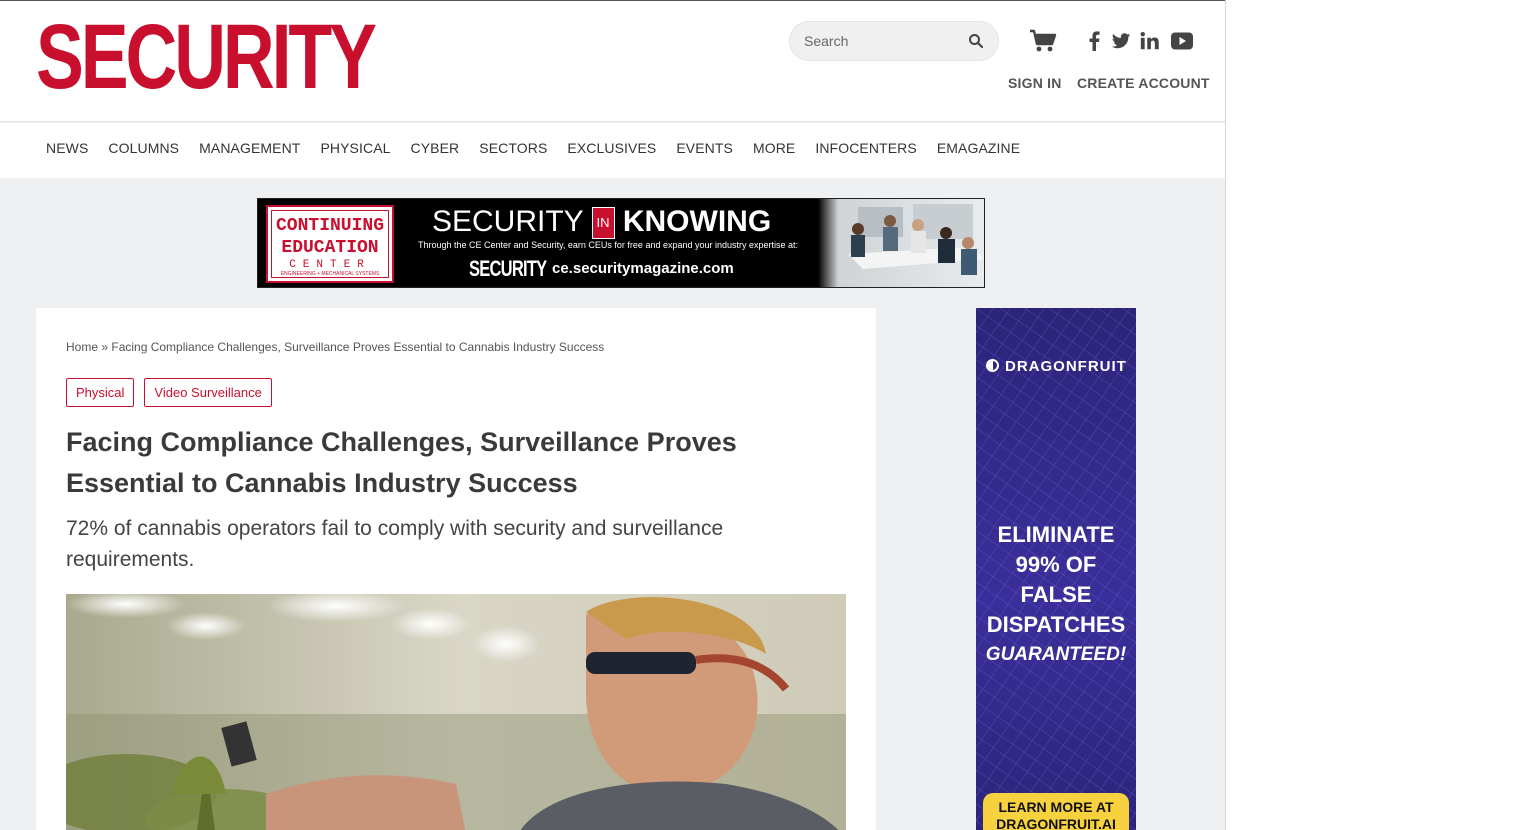 This screenshot has height=830, width=1539. I want to click on dragonfruit-logo: DRAGONFRUIT, so click(1056, 366).